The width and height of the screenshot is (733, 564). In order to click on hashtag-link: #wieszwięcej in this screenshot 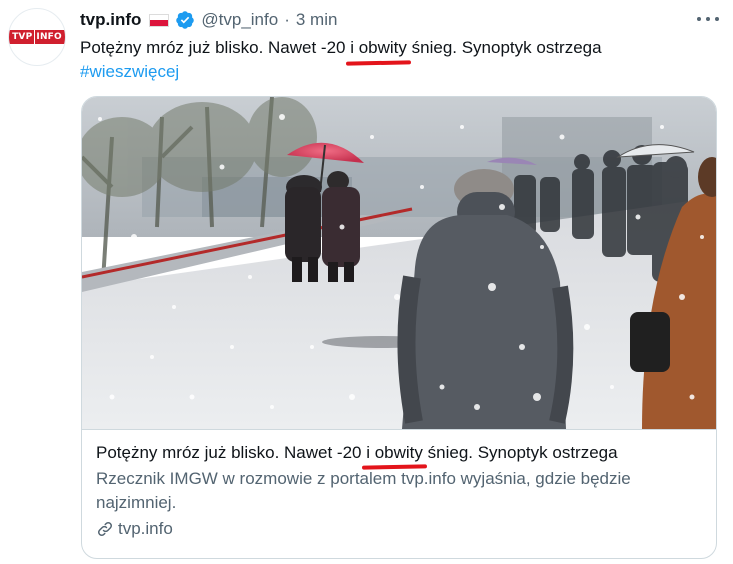, I will do `click(129, 71)`.